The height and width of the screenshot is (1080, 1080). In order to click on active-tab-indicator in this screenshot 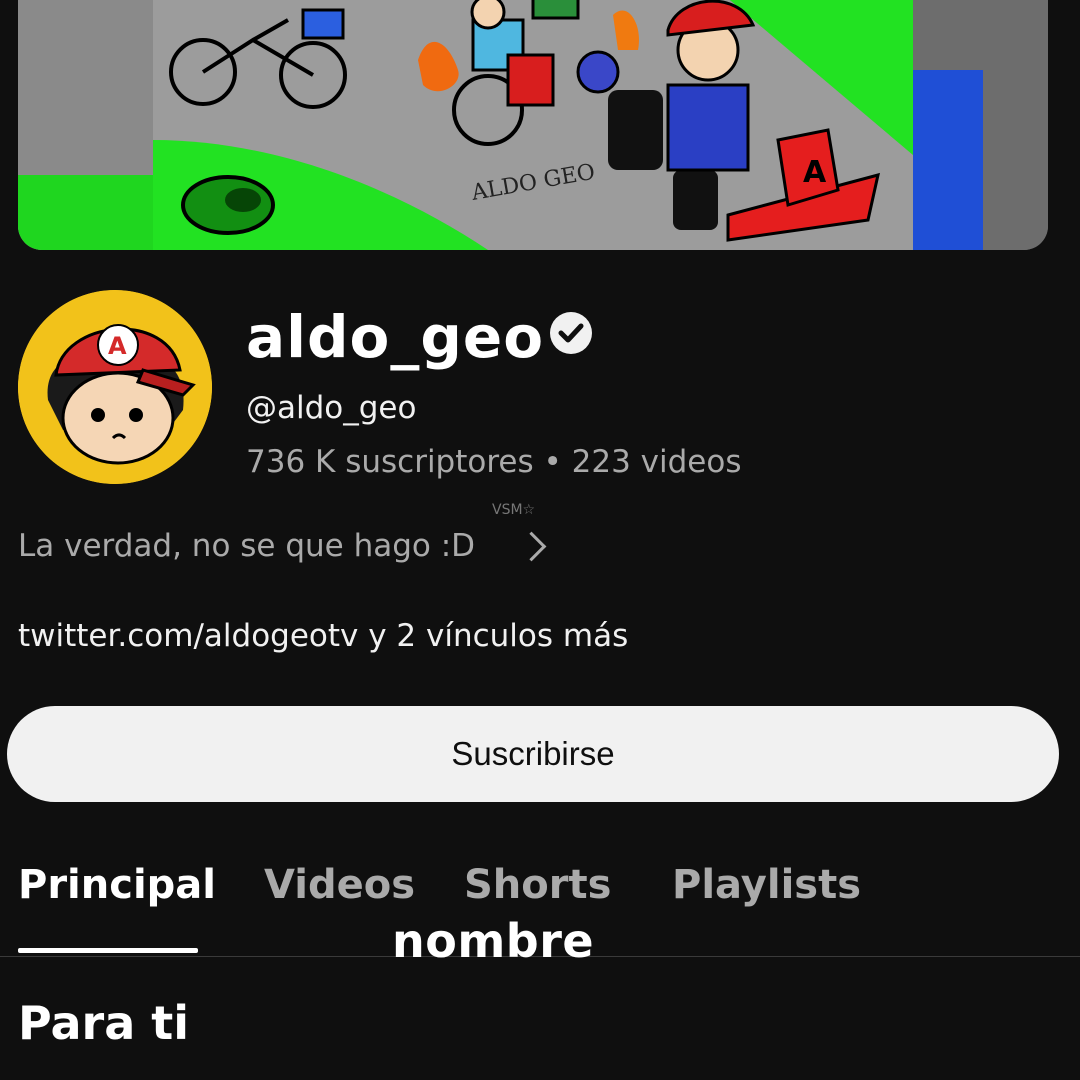, I will do `click(108, 950)`.